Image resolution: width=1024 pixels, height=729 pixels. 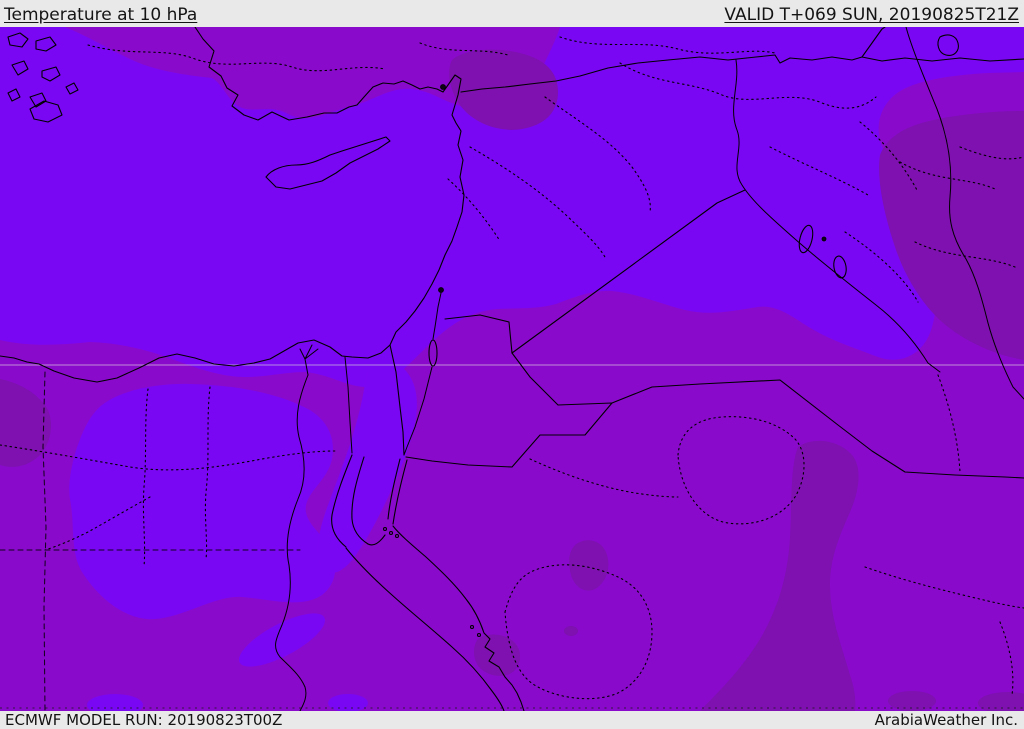 I want to click on lake-habbaniyah, so click(x=824, y=239).